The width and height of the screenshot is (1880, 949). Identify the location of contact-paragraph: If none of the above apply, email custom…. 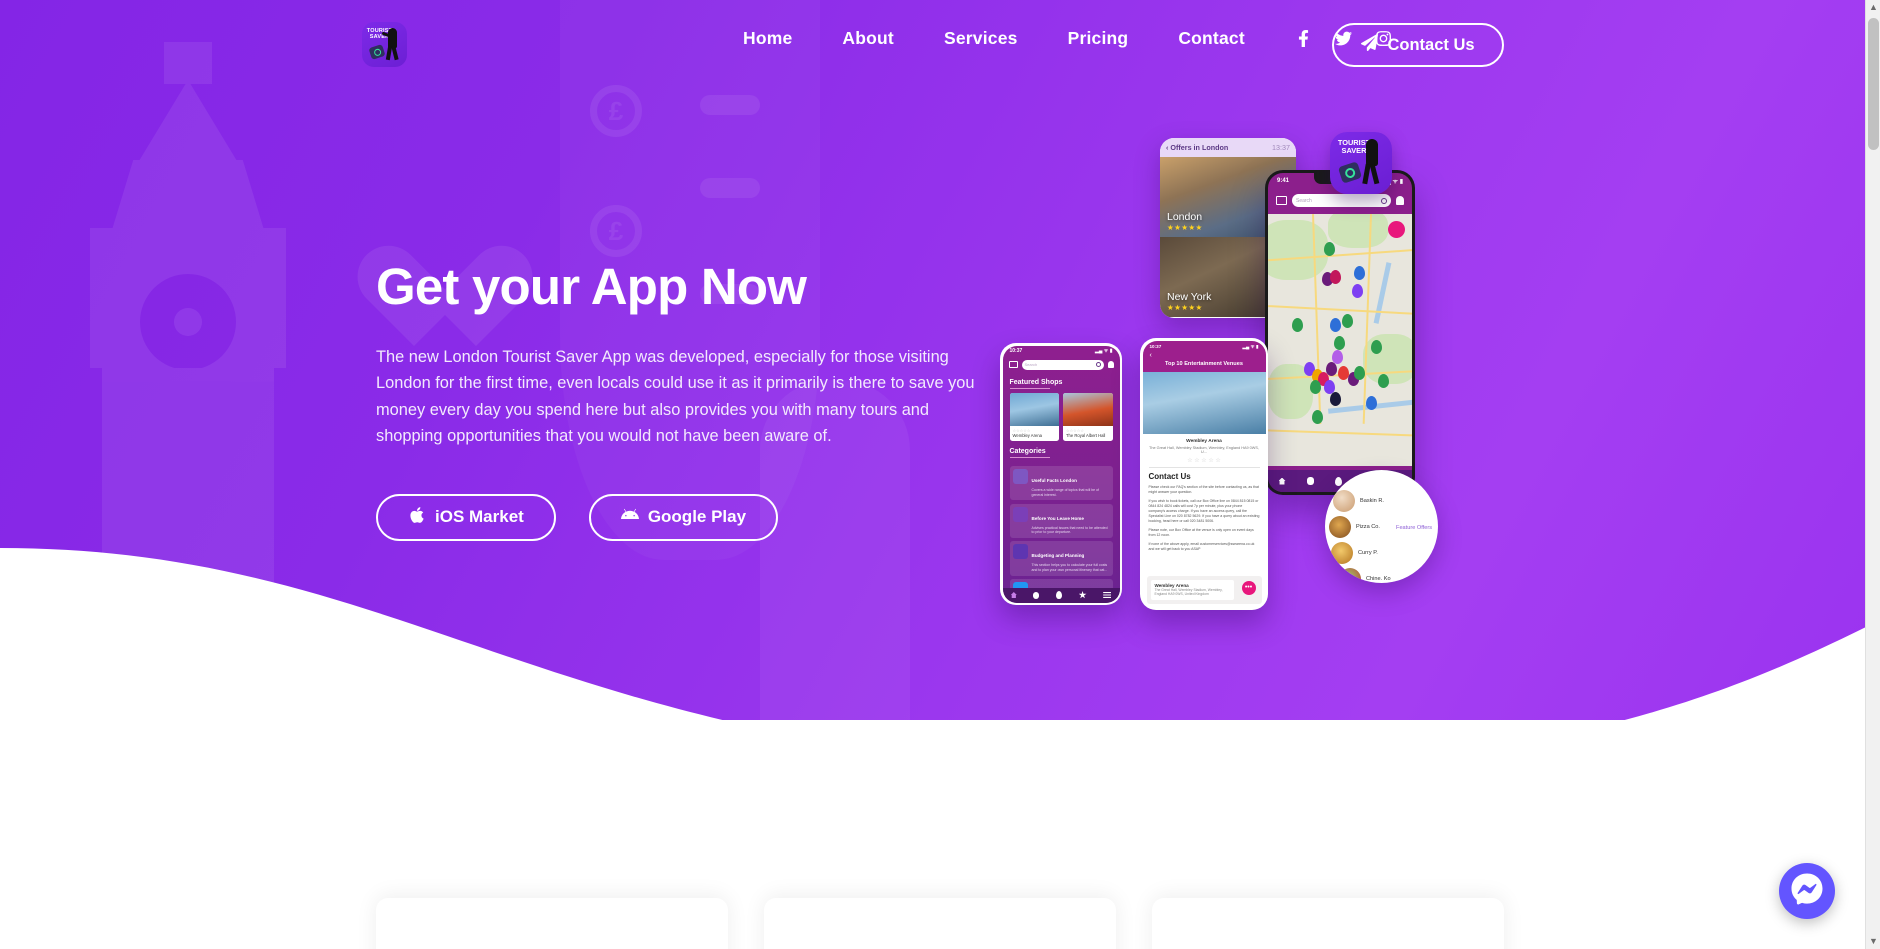
(1201, 547).